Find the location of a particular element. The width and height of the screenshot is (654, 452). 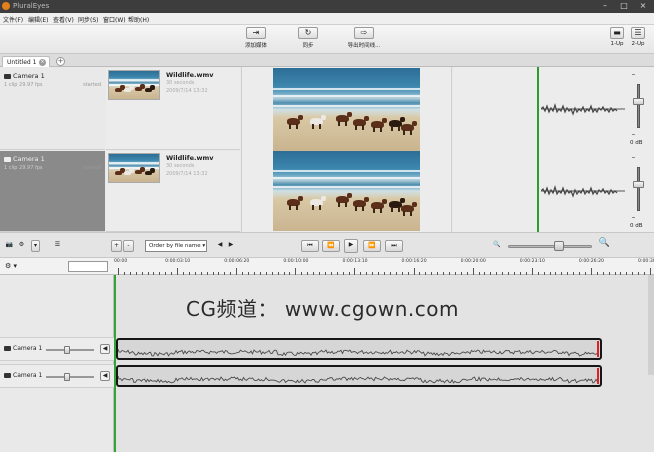

window-title: PluralEyes is located at coordinates (31, 6).